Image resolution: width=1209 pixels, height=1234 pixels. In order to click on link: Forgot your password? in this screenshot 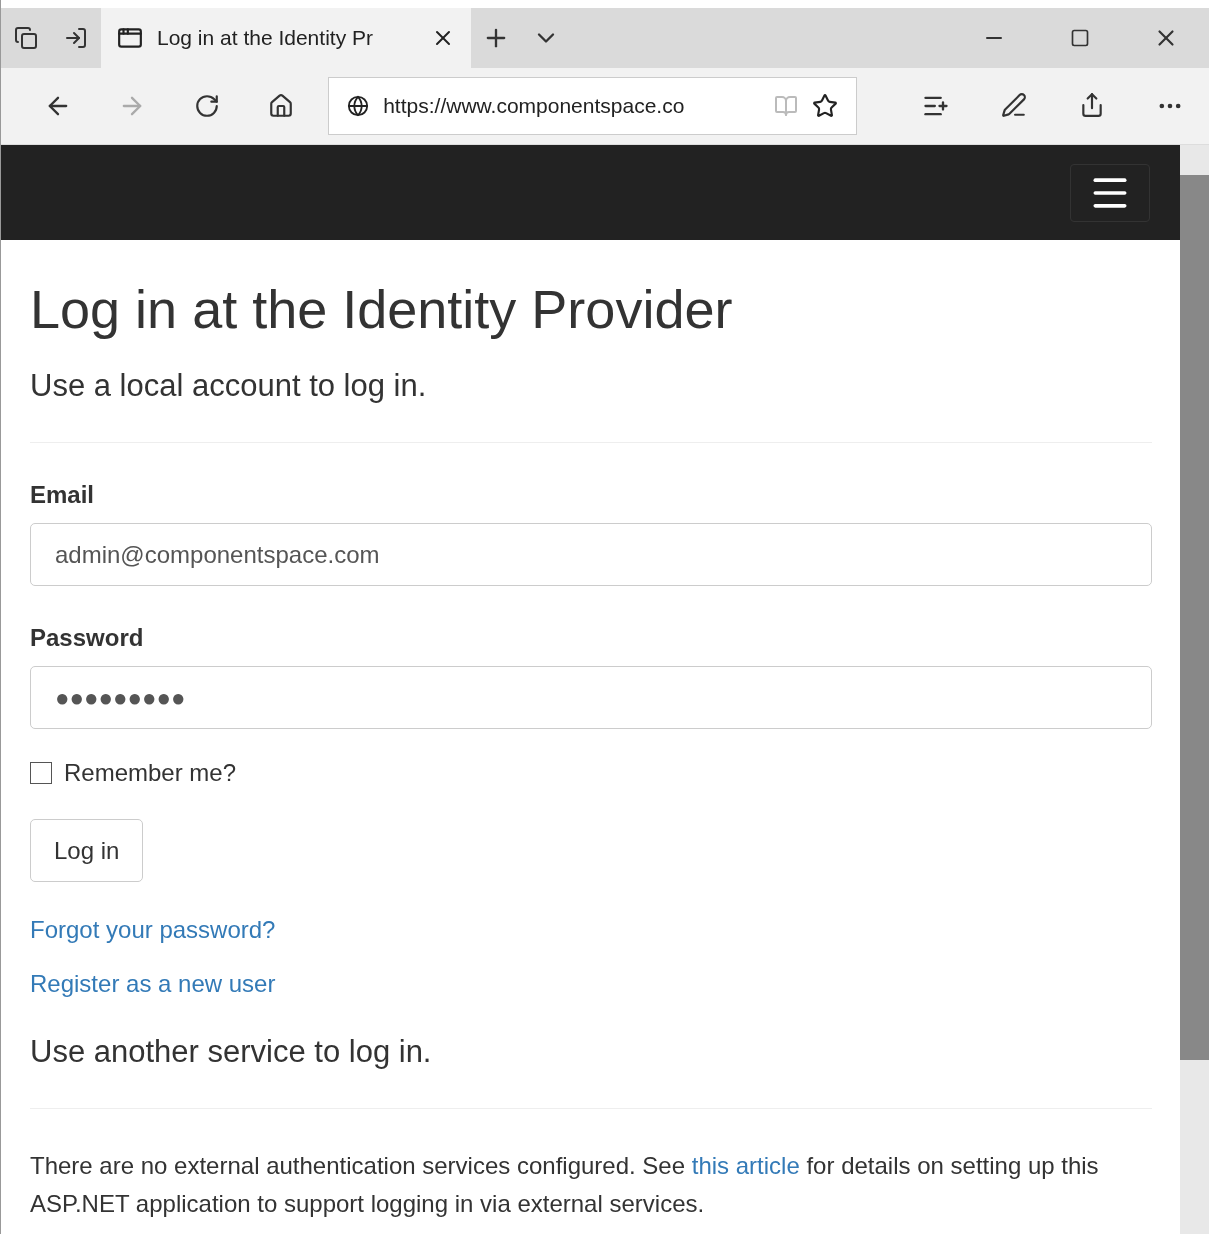, I will do `click(153, 930)`.